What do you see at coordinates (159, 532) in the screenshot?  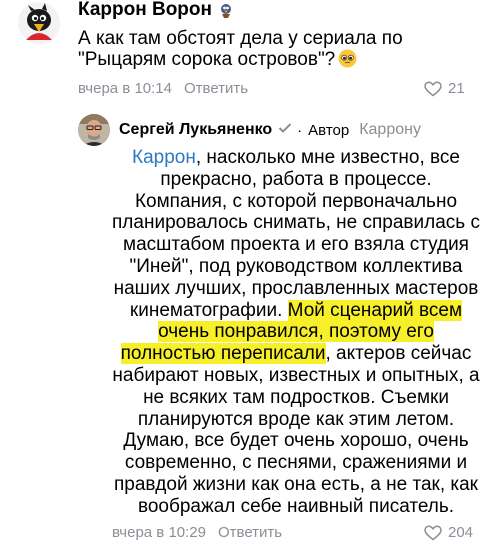 I see `reply-timestamp: вчера в 10:29` at bounding box center [159, 532].